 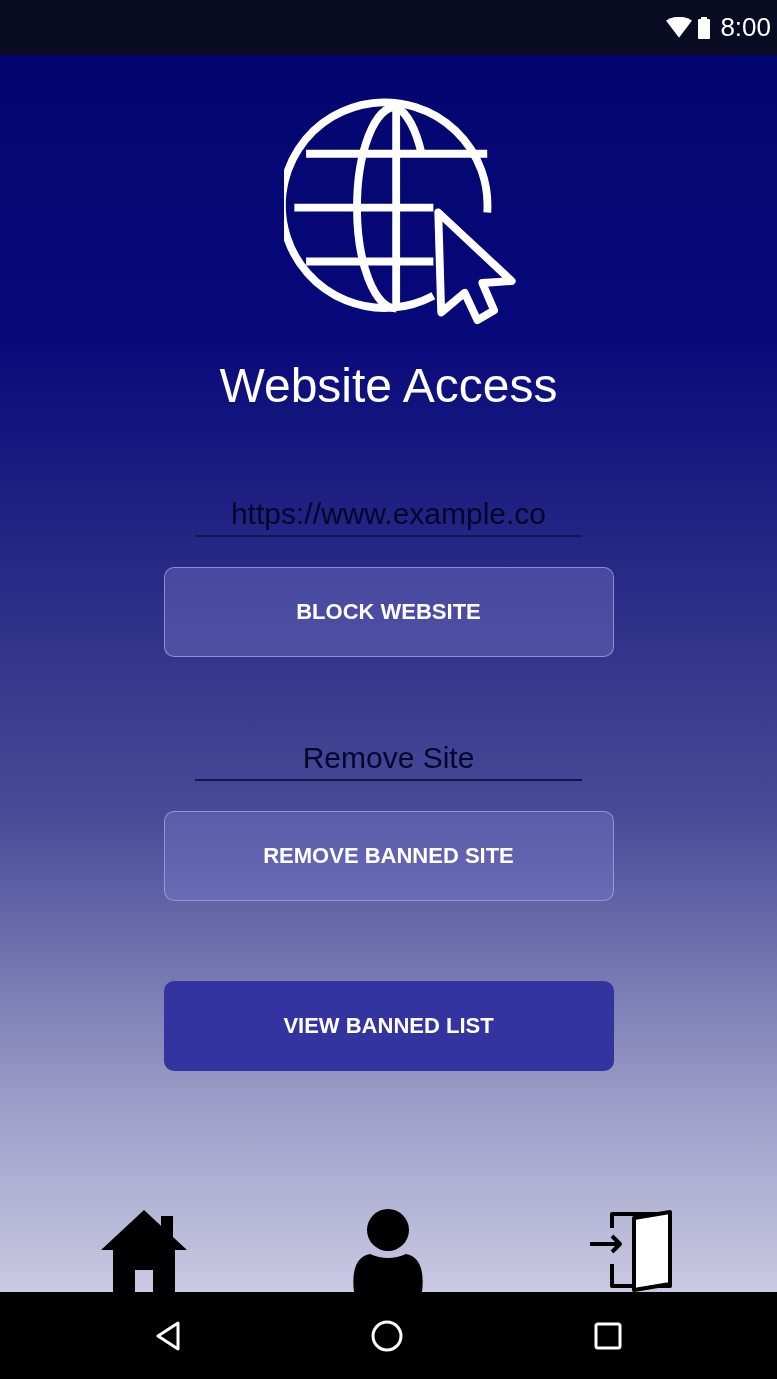 I want to click on action-button: BLOCK WEBSITE, so click(x=388, y=612).